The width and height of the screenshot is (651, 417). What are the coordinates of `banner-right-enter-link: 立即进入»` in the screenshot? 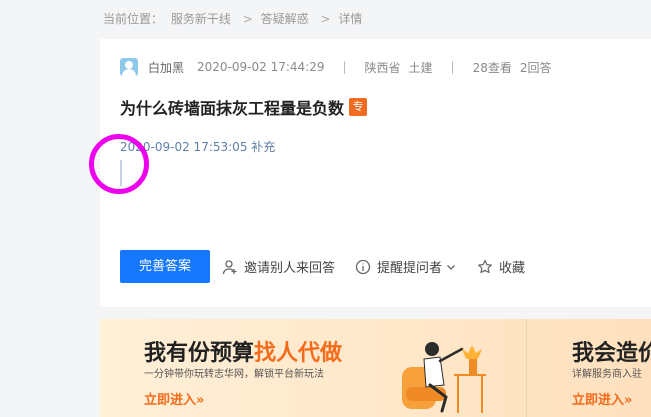 It's located at (602, 398).